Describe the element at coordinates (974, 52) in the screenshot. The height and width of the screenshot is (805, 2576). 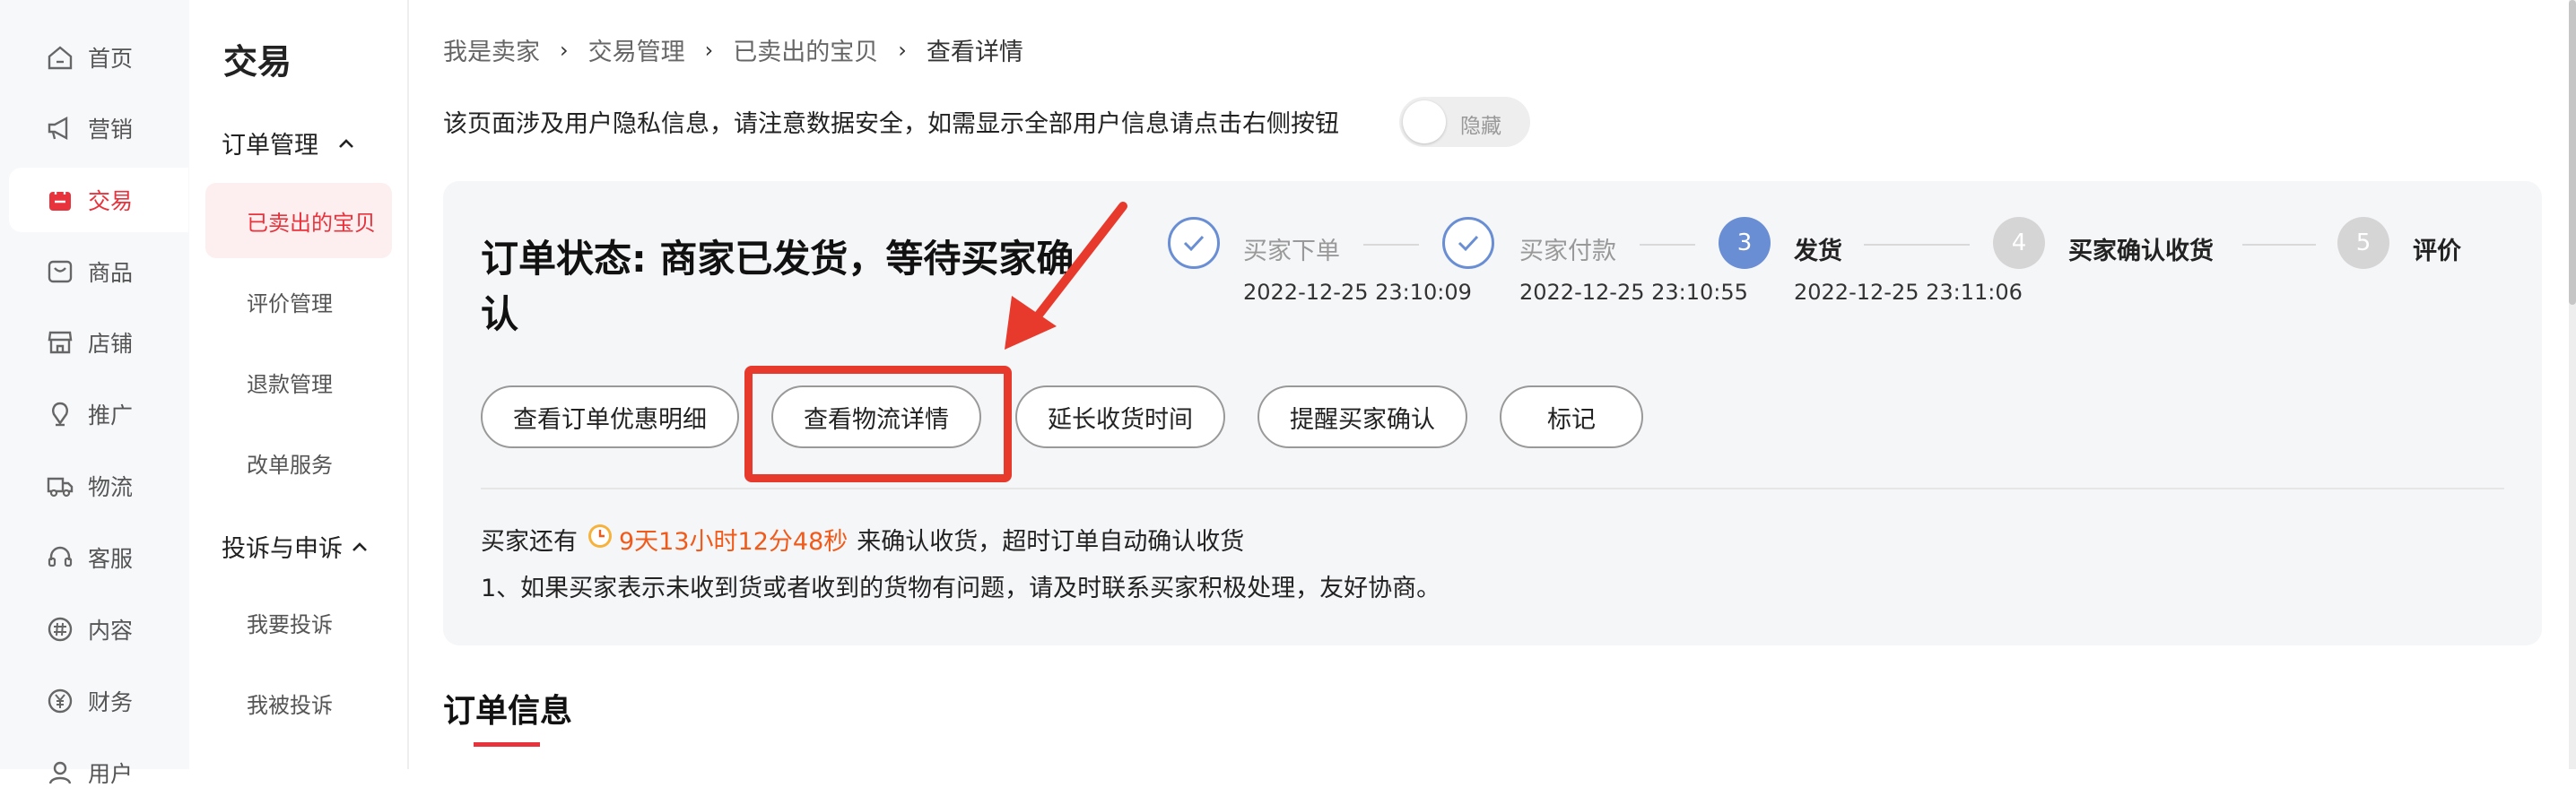
I see `breadcrumb-current: 查看详情` at that location.